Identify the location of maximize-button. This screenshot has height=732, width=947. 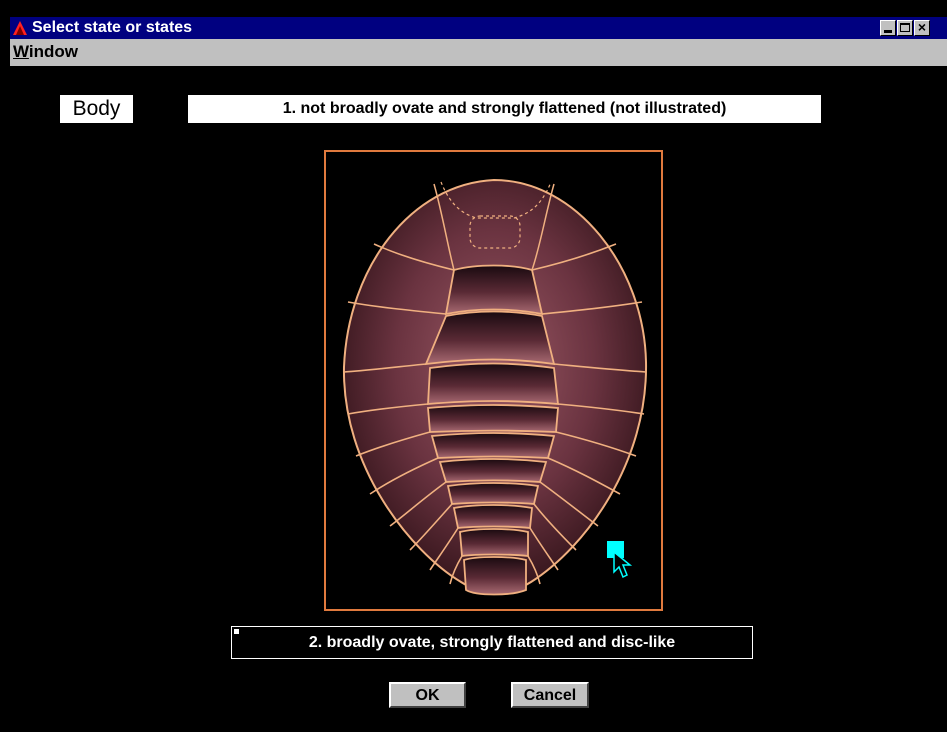
(905, 28).